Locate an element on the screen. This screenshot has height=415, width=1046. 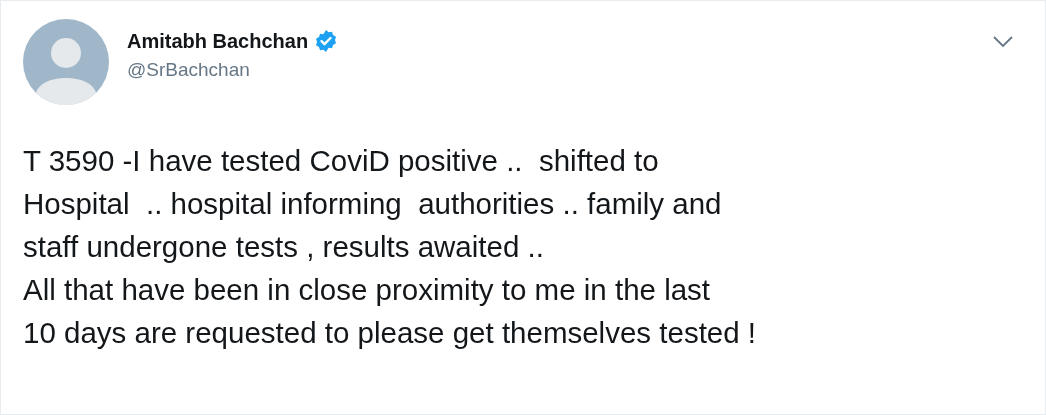
tweet-text-line: staff undergone tests , results awaited .. is located at coordinates (284, 247).